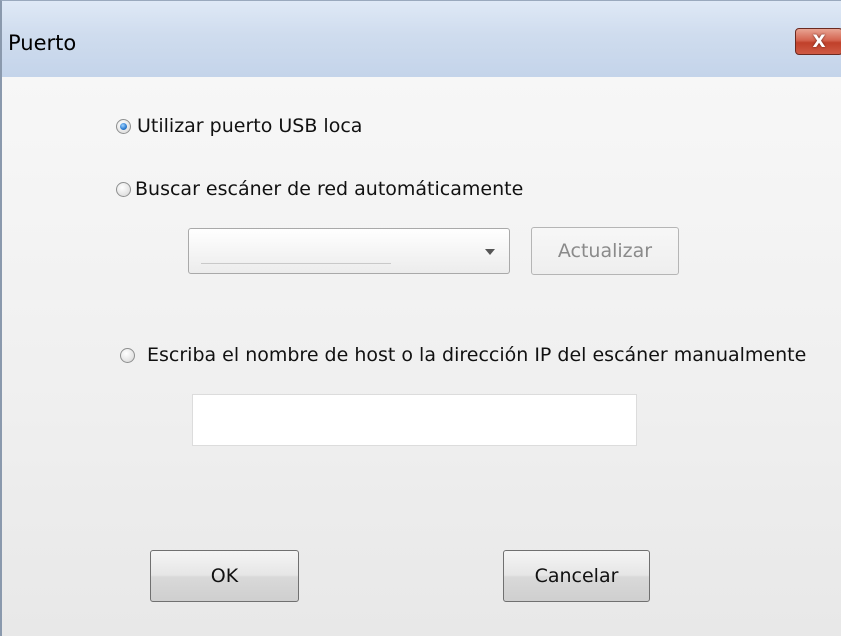  Describe the element at coordinates (414, 420) in the screenshot. I see `host-ip-input` at that location.